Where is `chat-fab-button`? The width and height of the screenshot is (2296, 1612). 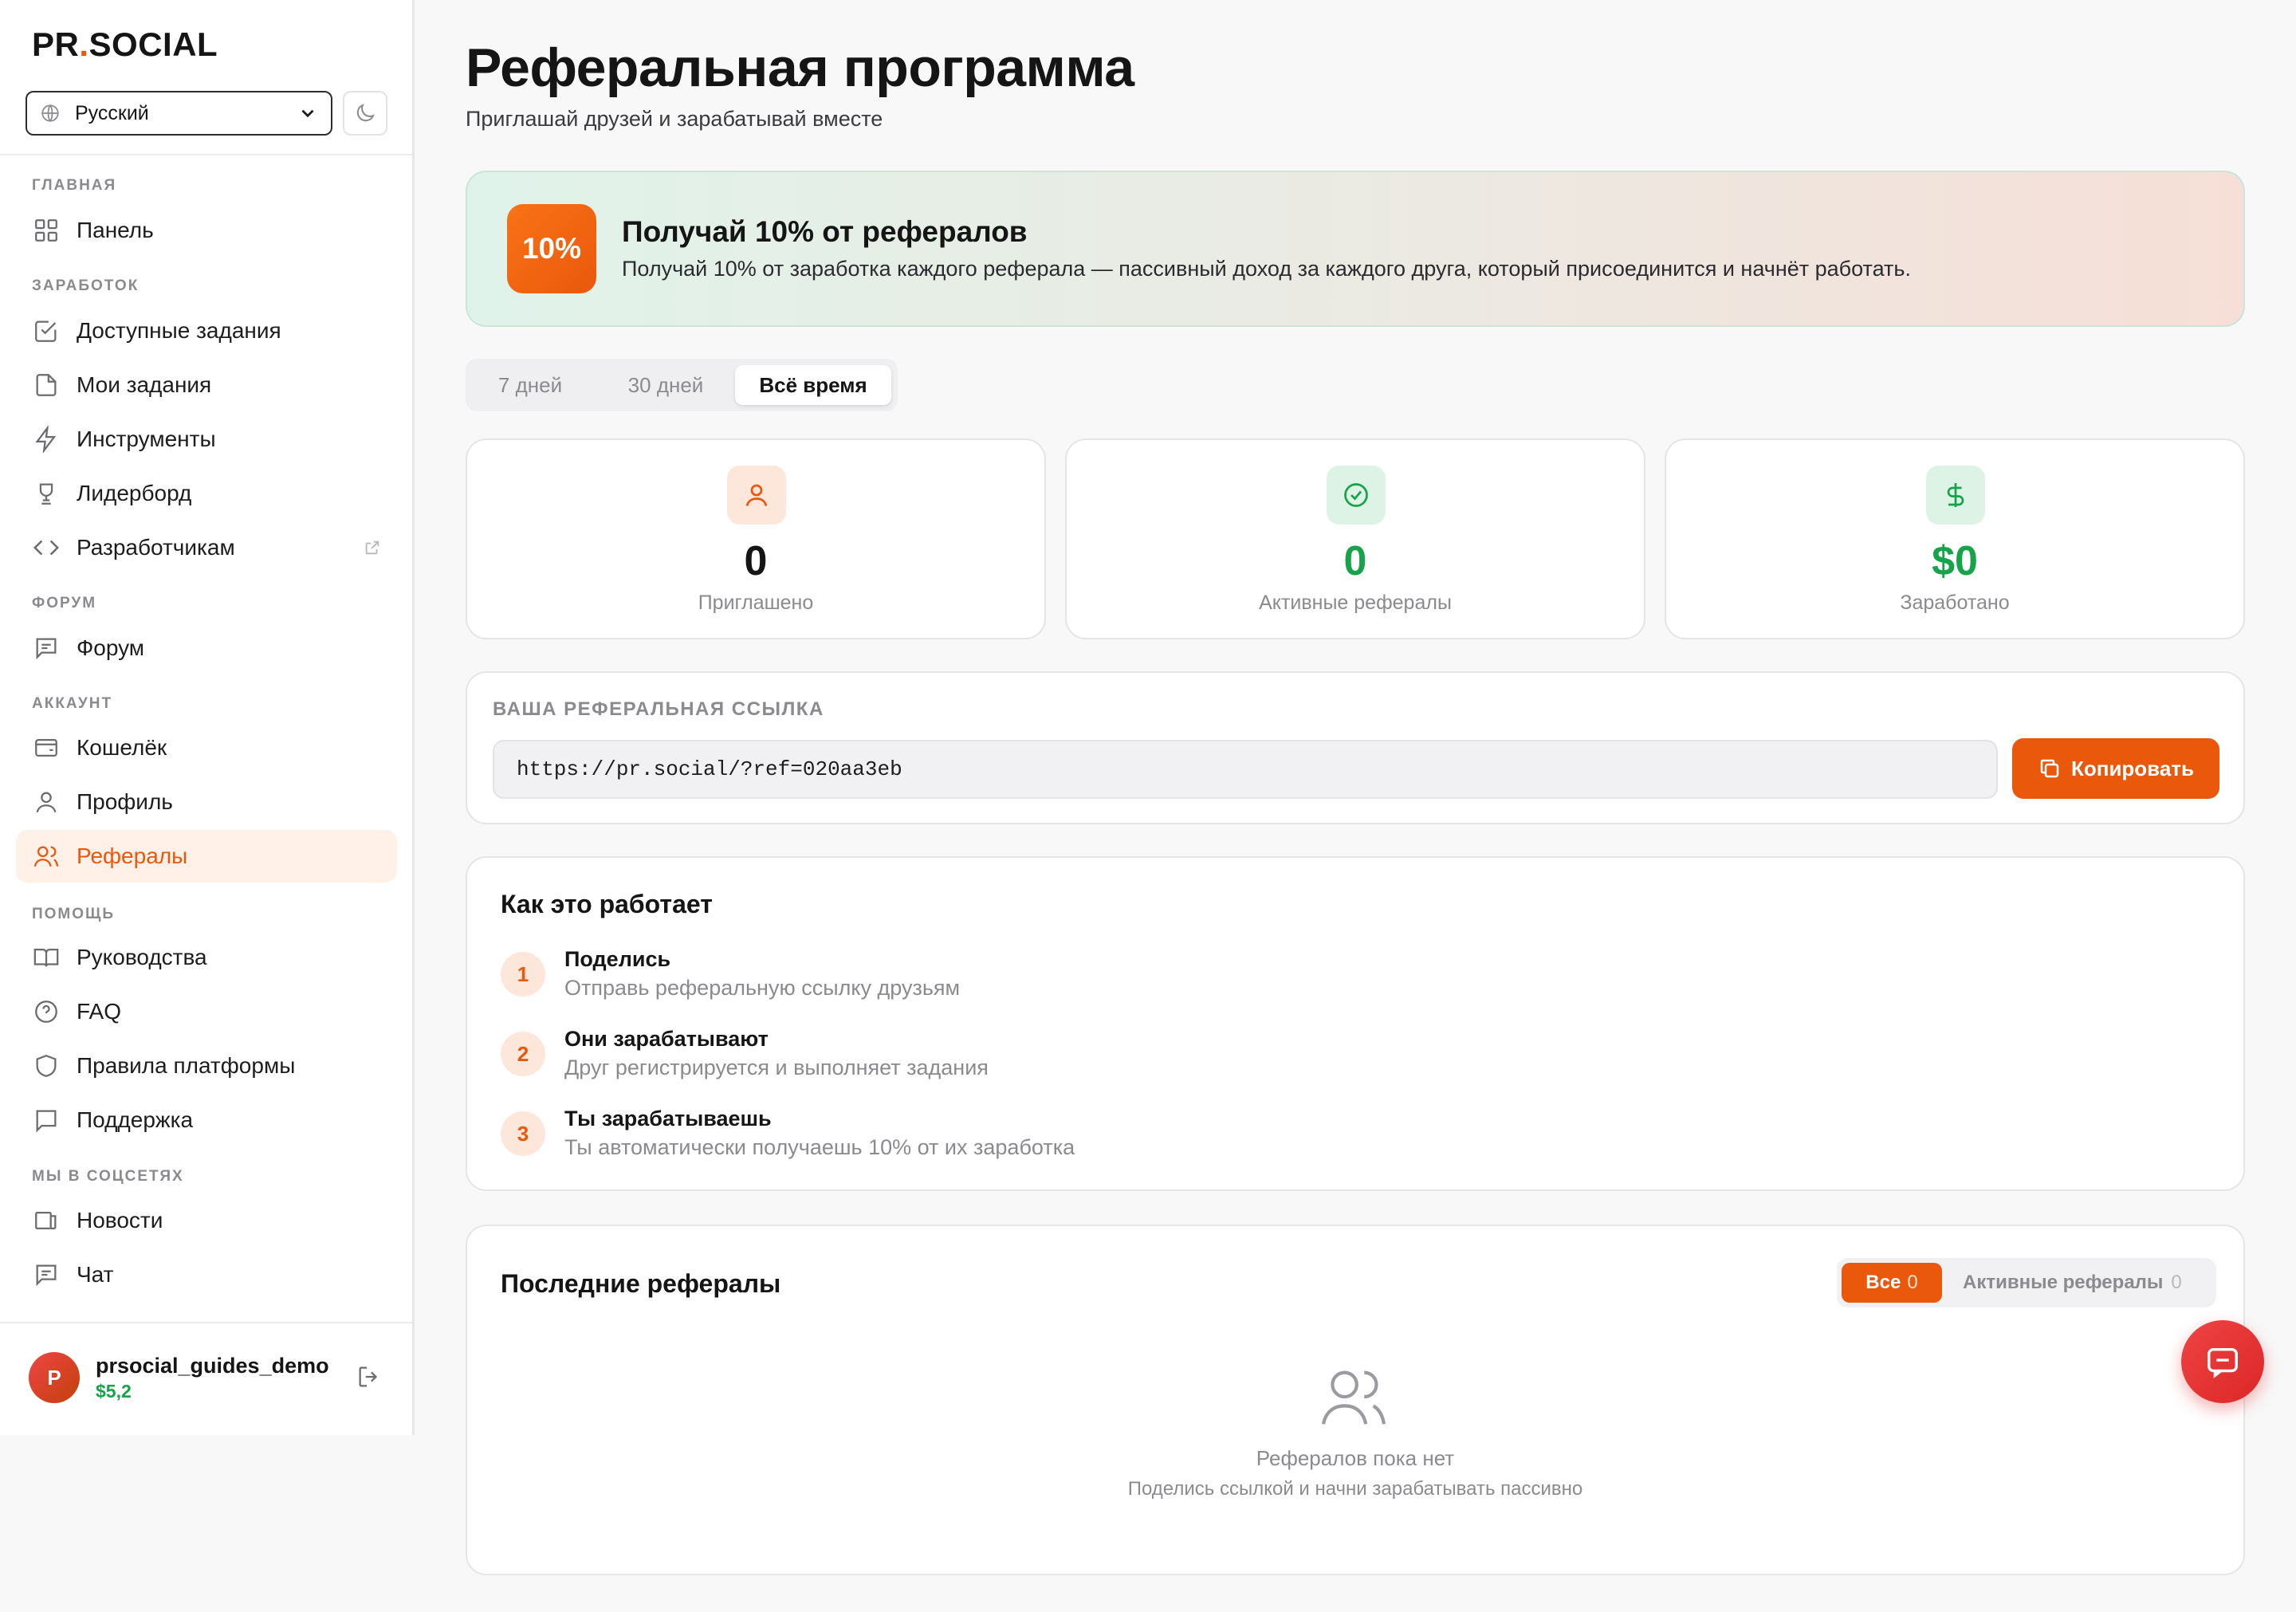 chat-fab-button is located at coordinates (2222, 1361).